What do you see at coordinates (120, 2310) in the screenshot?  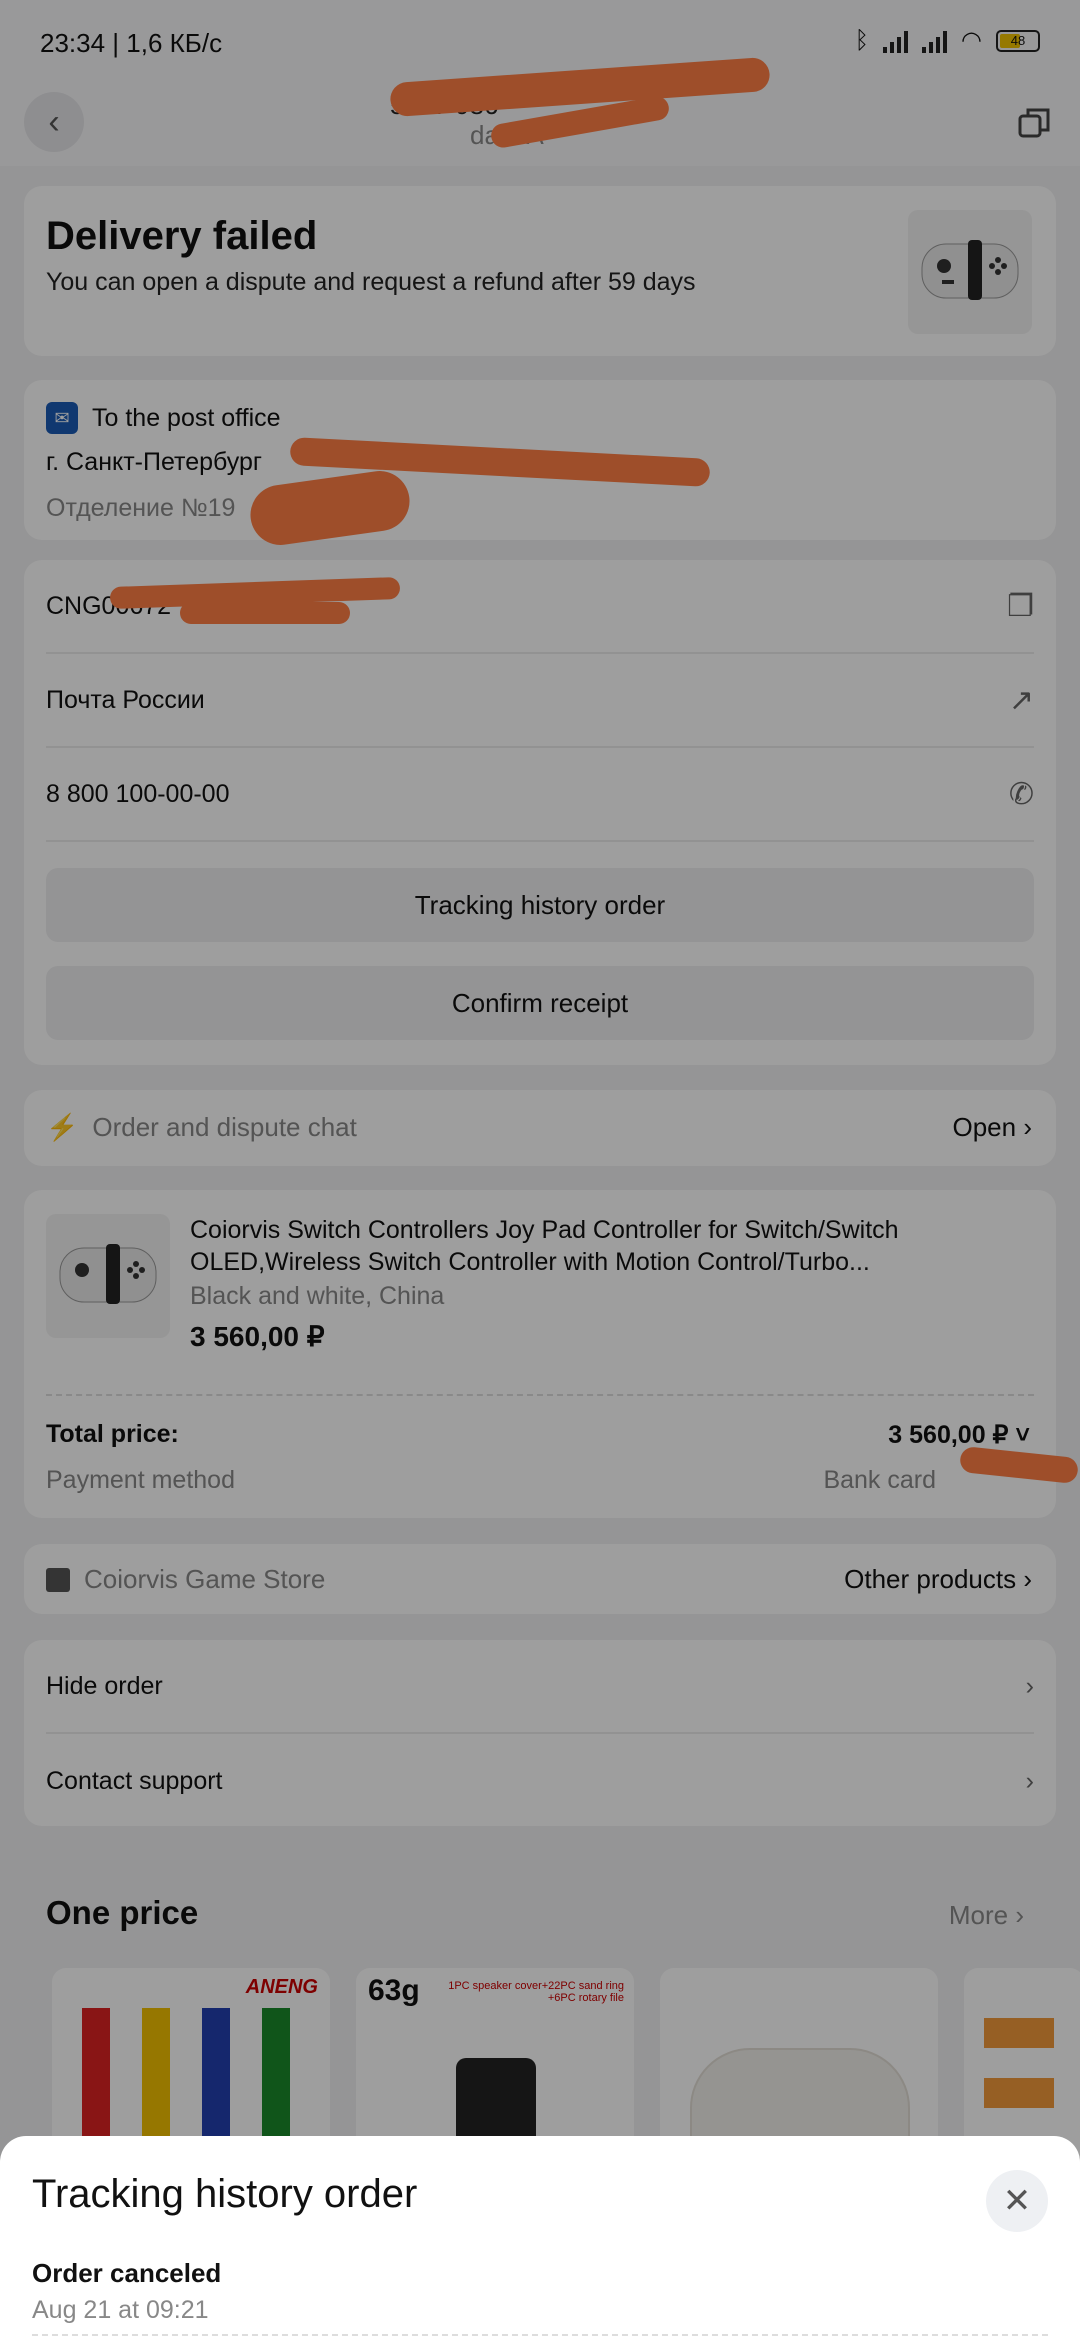 I see `tracking-event-time: Aug 21 at 09:21` at bounding box center [120, 2310].